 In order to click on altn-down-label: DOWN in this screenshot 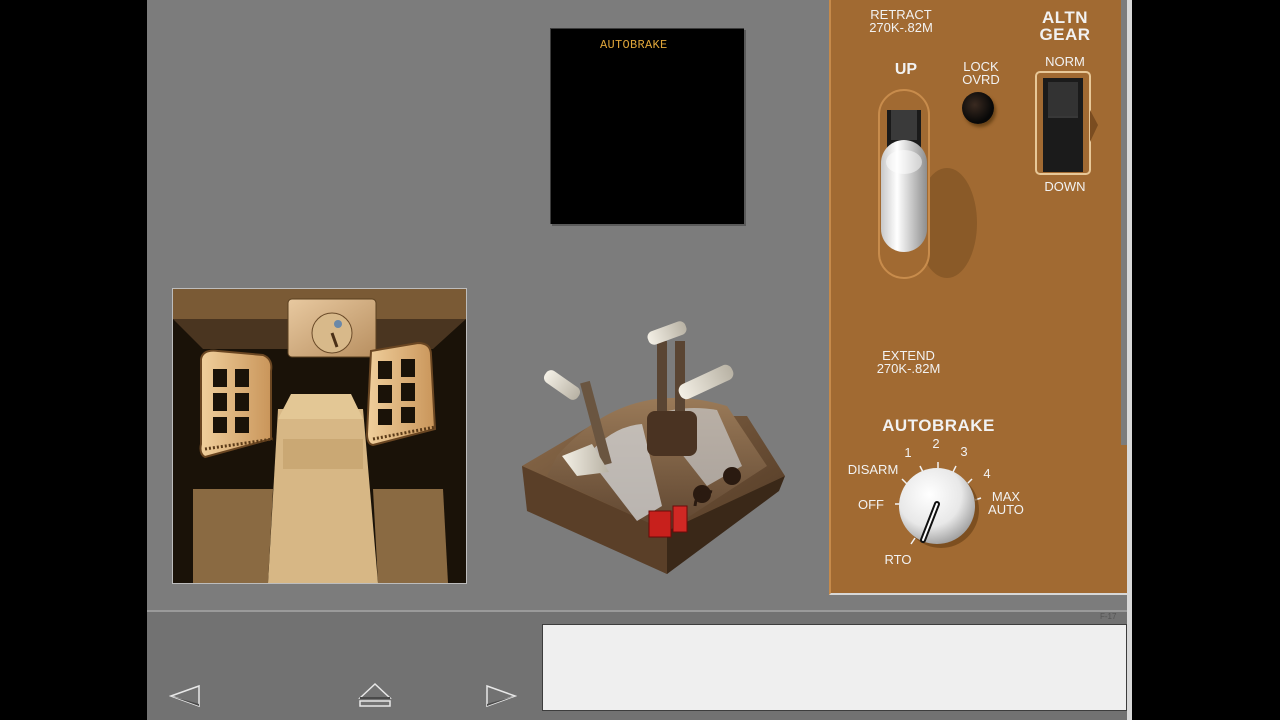, I will do `click(1065, 186)`.